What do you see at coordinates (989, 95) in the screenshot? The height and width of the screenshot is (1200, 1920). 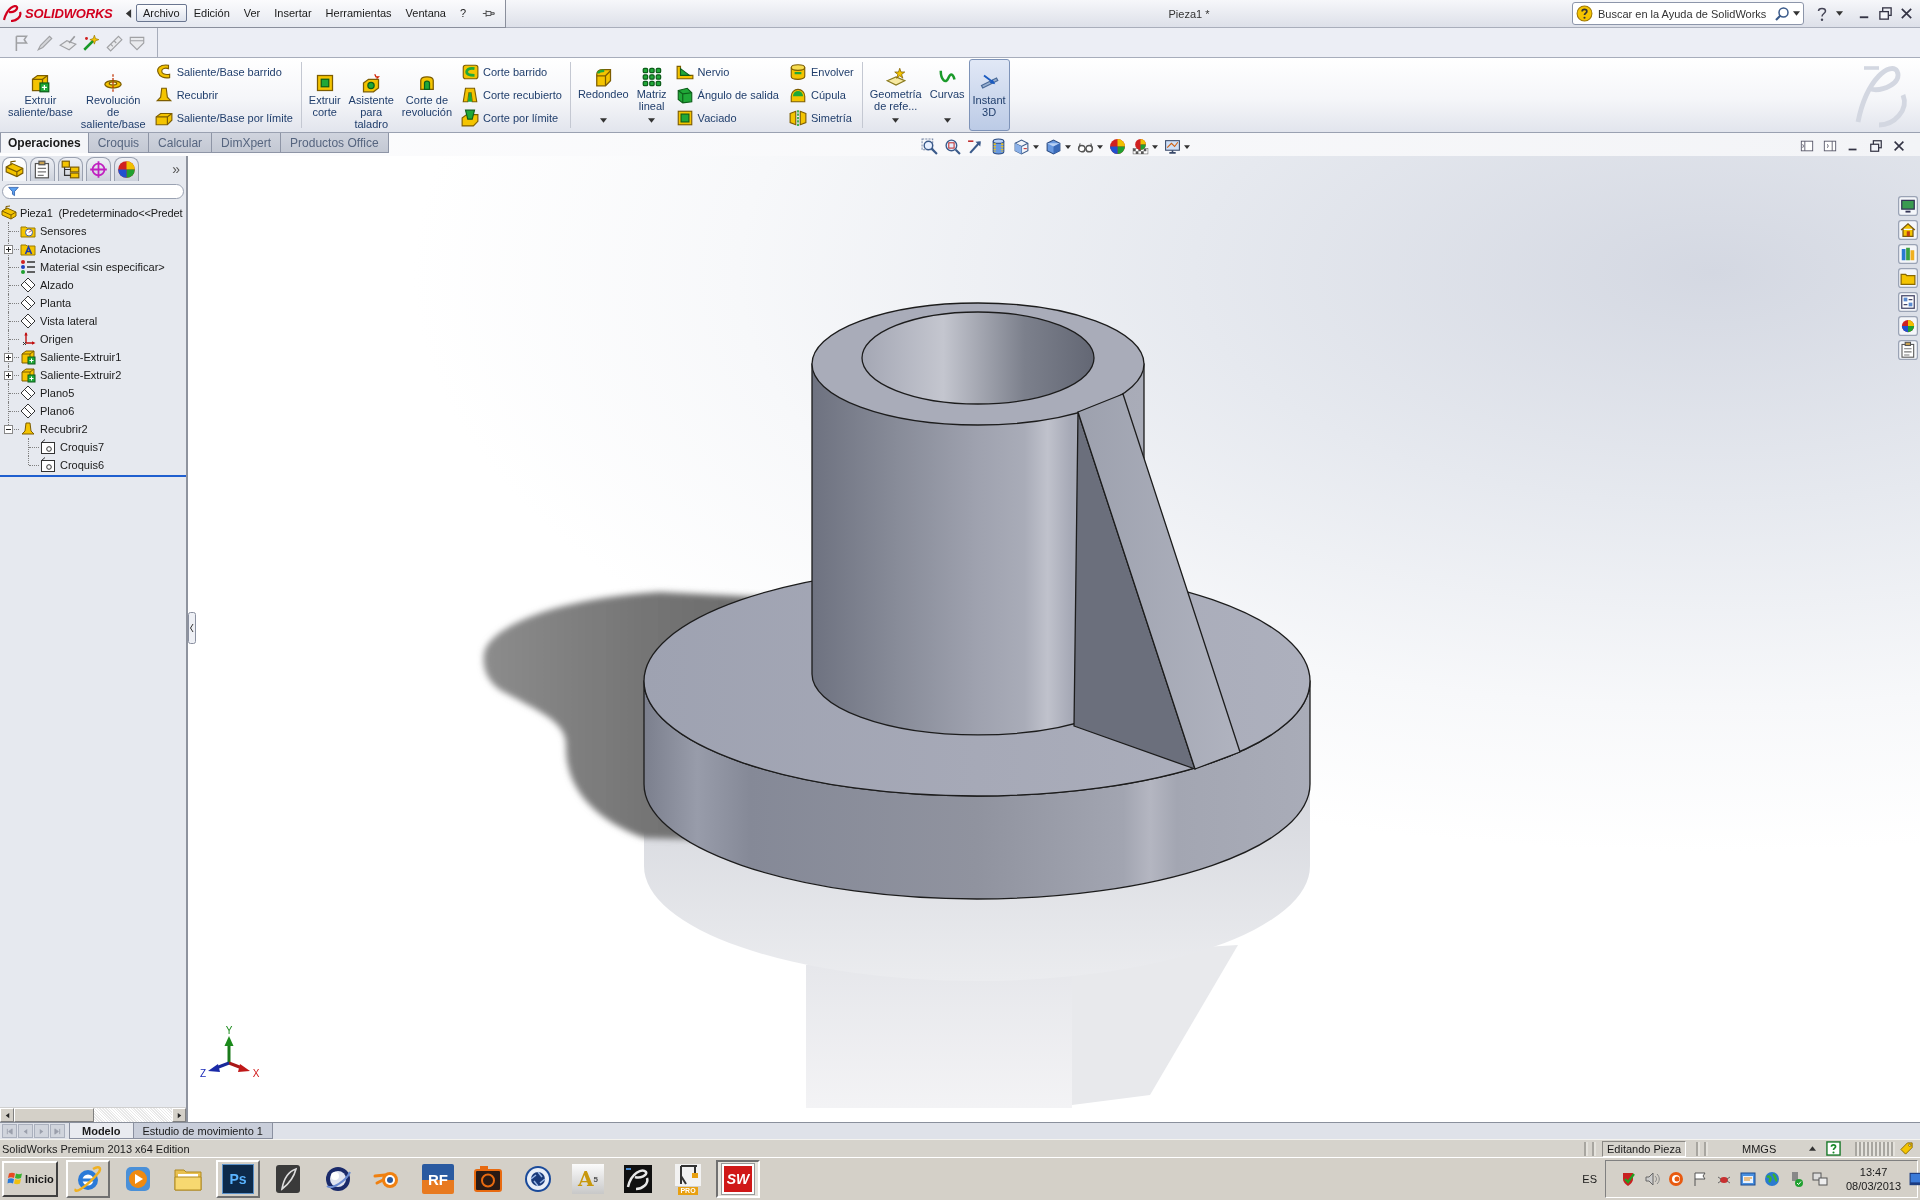 I see `ribbon-button: Instant 3D` at bounding box center [989, 95].